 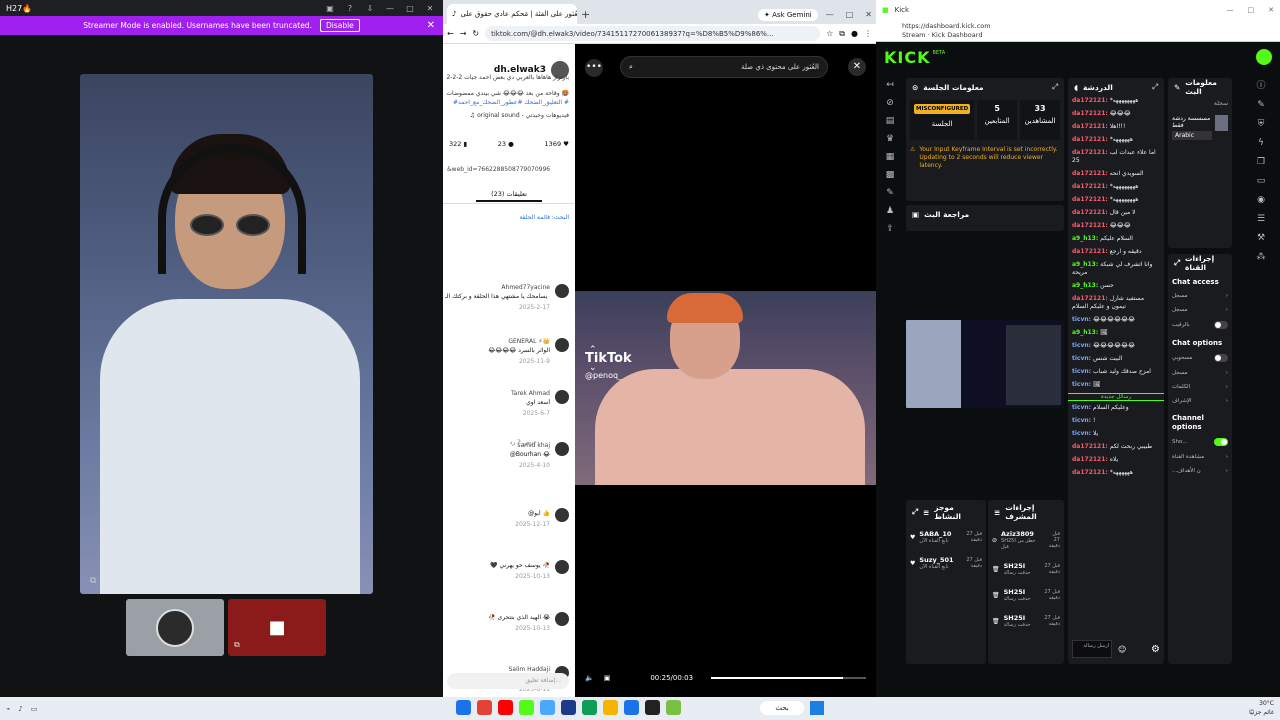 I want to click on chat-message: ticvn: 😂😂😂😂😂😂, so click(x=1116, y=346).